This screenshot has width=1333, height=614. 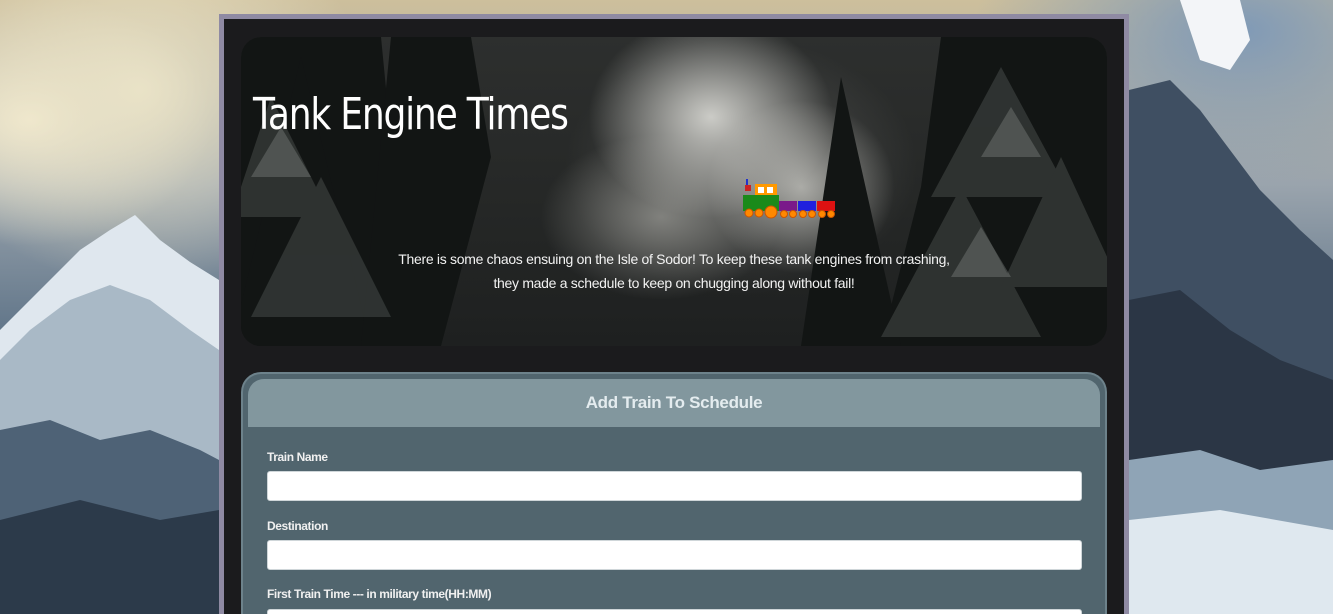 What do you see at coordinates (674, 611) in the screenshot?
I see `first-train-time-input` at bounding box center [674, 611].